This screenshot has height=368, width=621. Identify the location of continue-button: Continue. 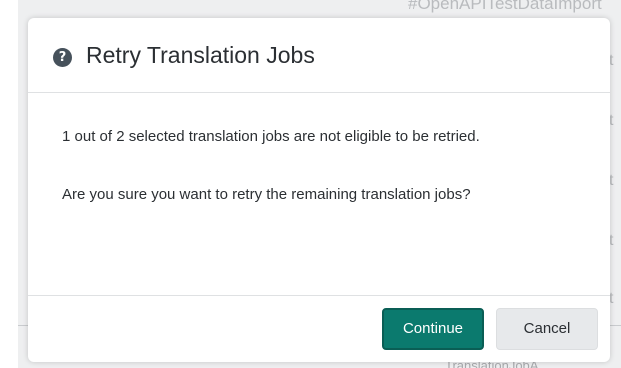
(433, 329).